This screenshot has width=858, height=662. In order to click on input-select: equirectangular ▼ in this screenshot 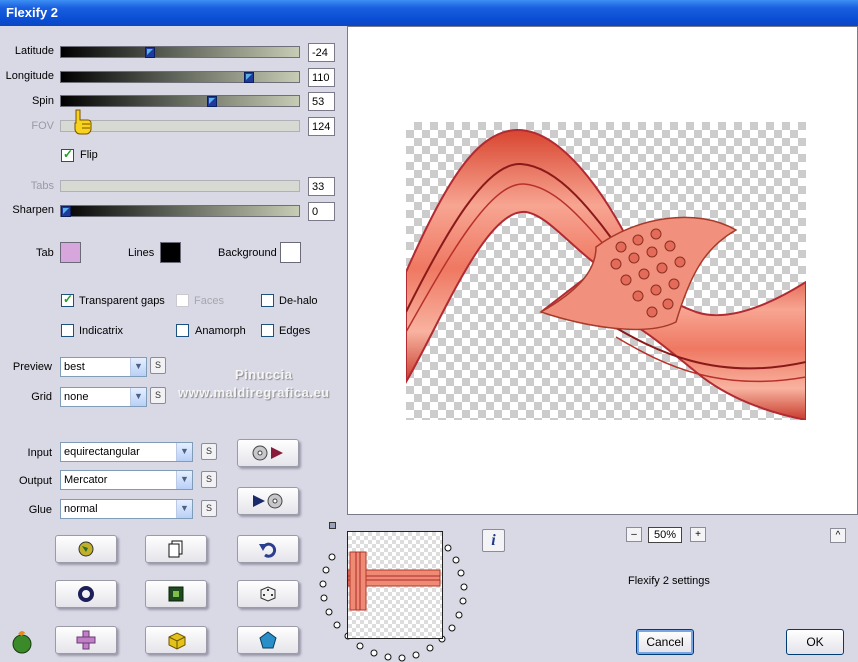, I will do `click(126, 452)`.